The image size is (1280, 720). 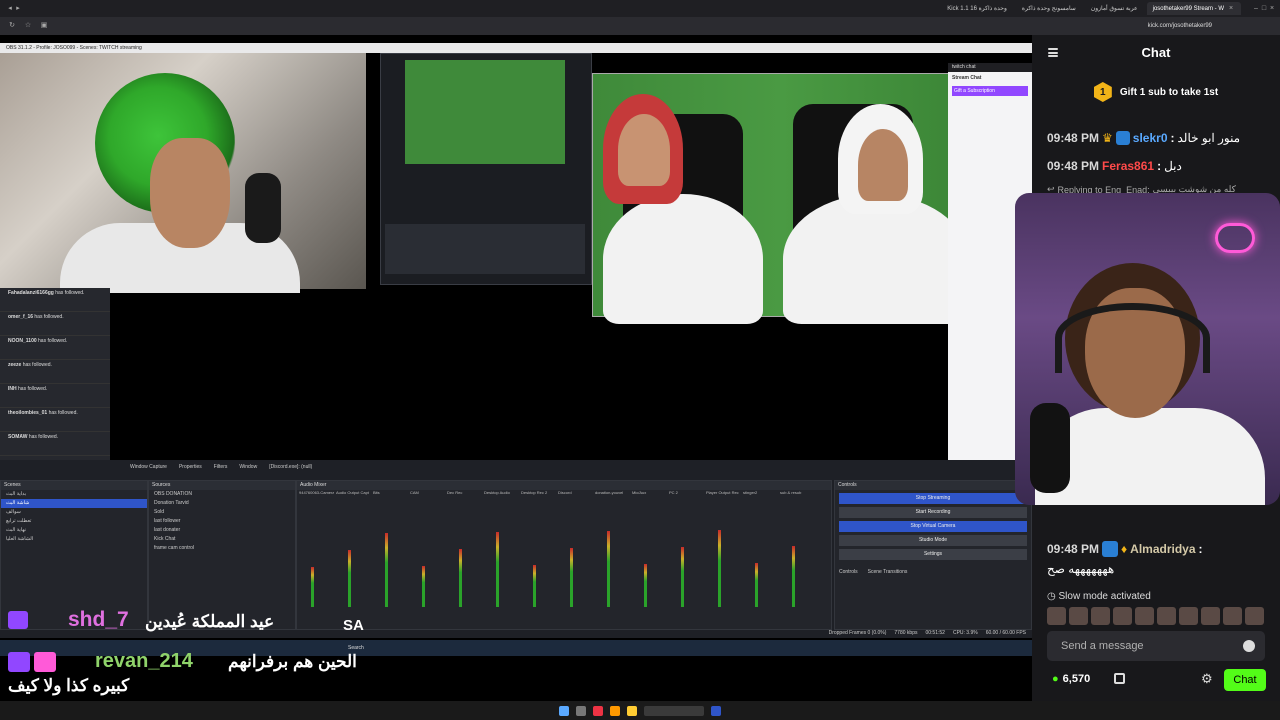 What do you see at coordinates (1207, 679) in the screenshot?
I see `settings-gear-icon: ⚙` at bounding box center [1207, 679].